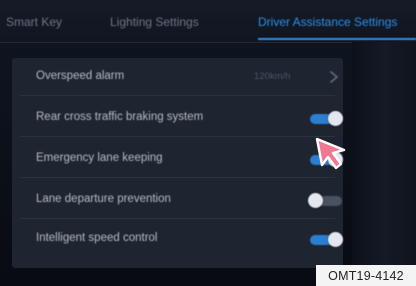  Describe the element at coordinates (326, 118) in the screenshot. I see `rear-cross-traffic-braking-toggle` at that location.